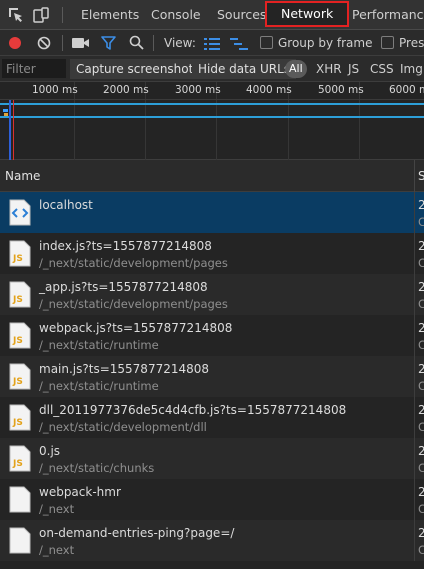 This screenshot has width=424, height=569. I want to click on tick-label: 3000 ms, so click(198, 90).